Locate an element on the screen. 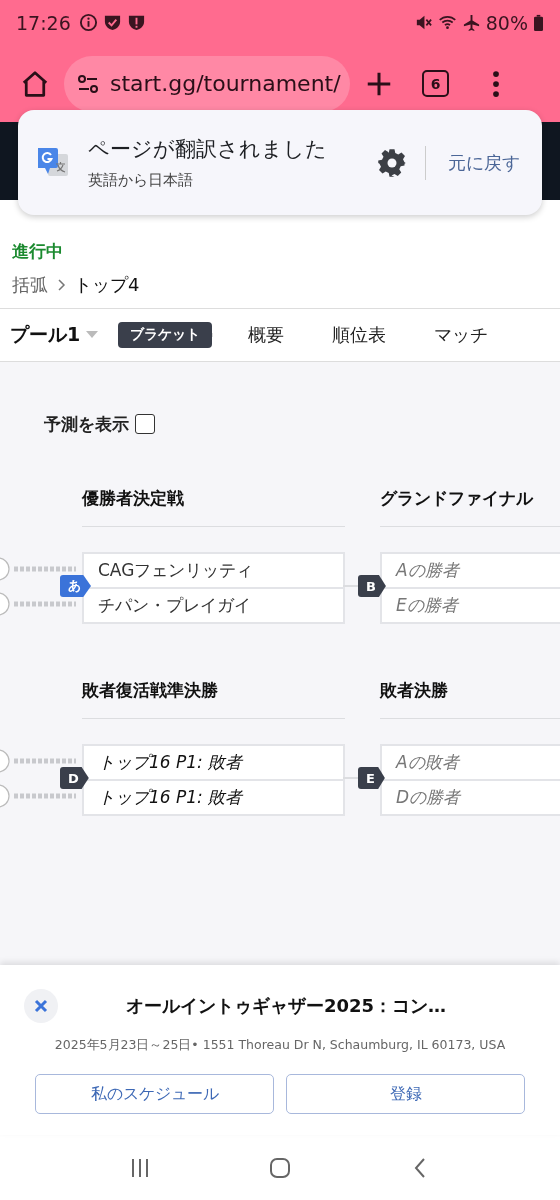 This screenshot has width=560, height=1200. round-title: 優勝者決定戦 is located at coordinates (133, 498).